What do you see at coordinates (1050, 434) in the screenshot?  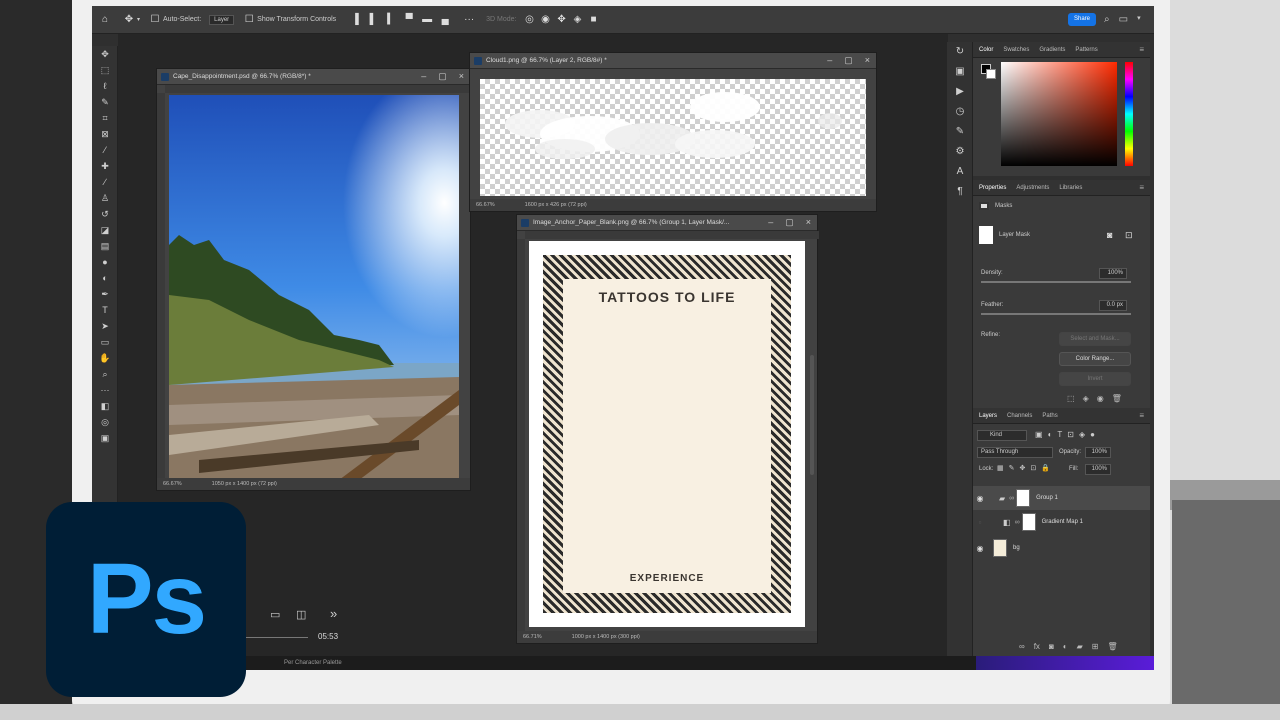 I see `filter-adjustment-icon: ◐` at bounding box center [1050, 434].